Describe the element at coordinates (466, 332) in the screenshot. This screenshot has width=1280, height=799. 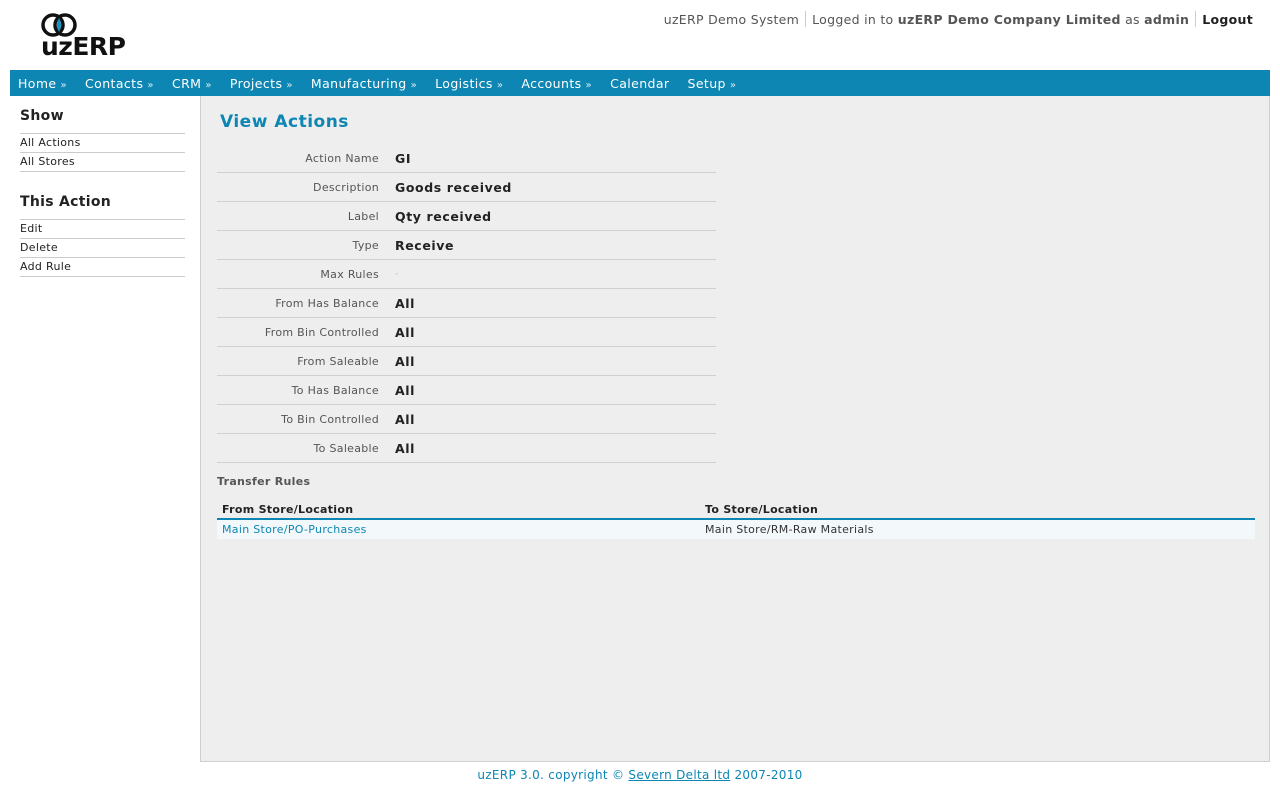
I see `detail-row: From Bin Controlled All` at that location.